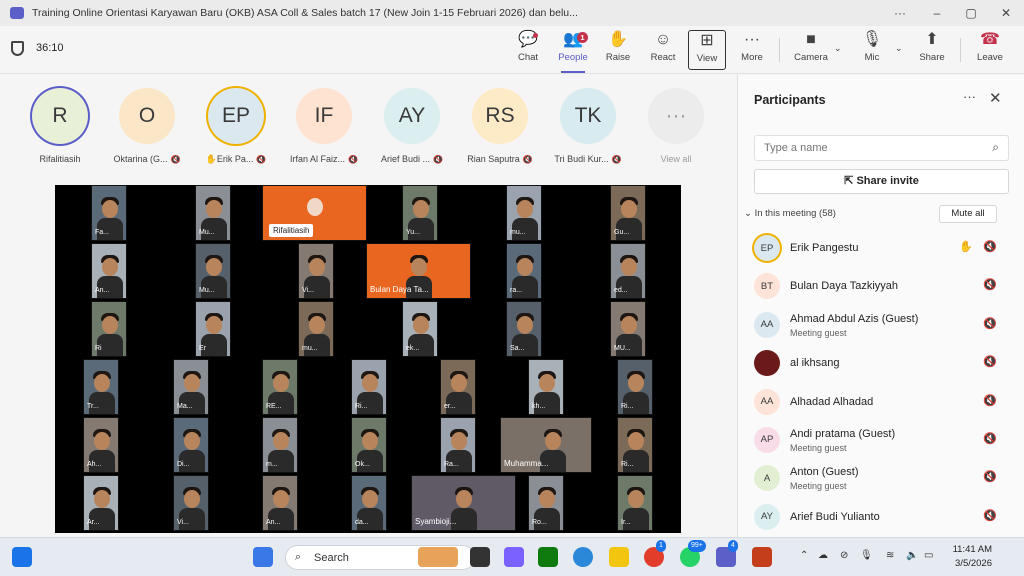 The width and height of the screenshot is (1024, 576). Describe the element at coordinates (583, 557) in the screenshot. I see `edge-icon` at that location.